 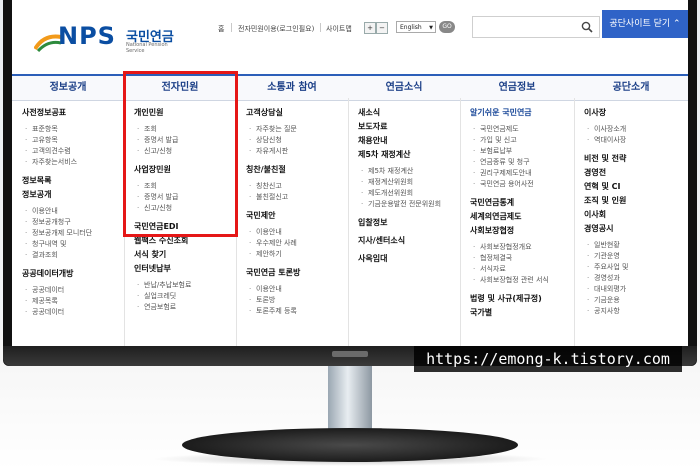 What do you see at coordinates (606, 201) in the screenshot?
I see `menu-heading: 조직 및 인원` at bounding box center [606, 201].